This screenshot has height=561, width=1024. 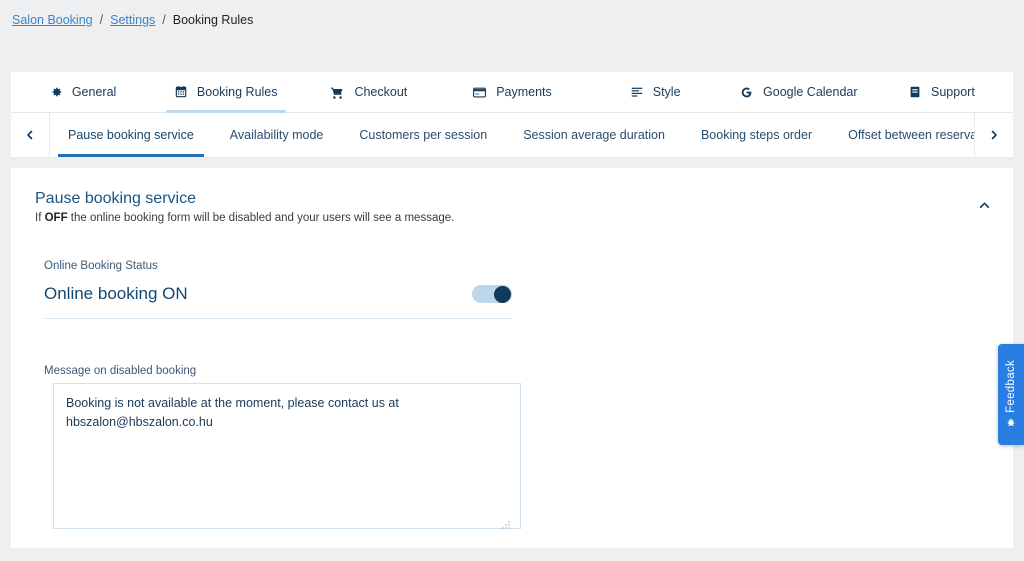 I want to click on subtab-label: Booking steps order, so click(x=756, y=135).